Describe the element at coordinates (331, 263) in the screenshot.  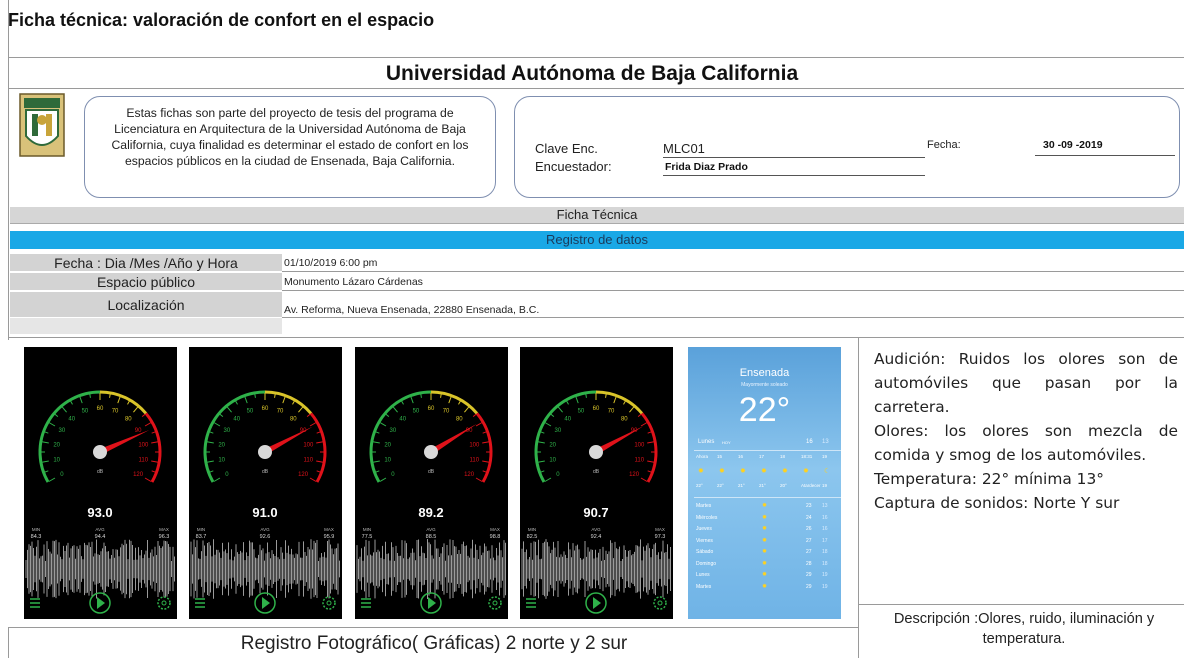
I see `row-value-fecha: 01/10/2019 6:00 pm` at that location.